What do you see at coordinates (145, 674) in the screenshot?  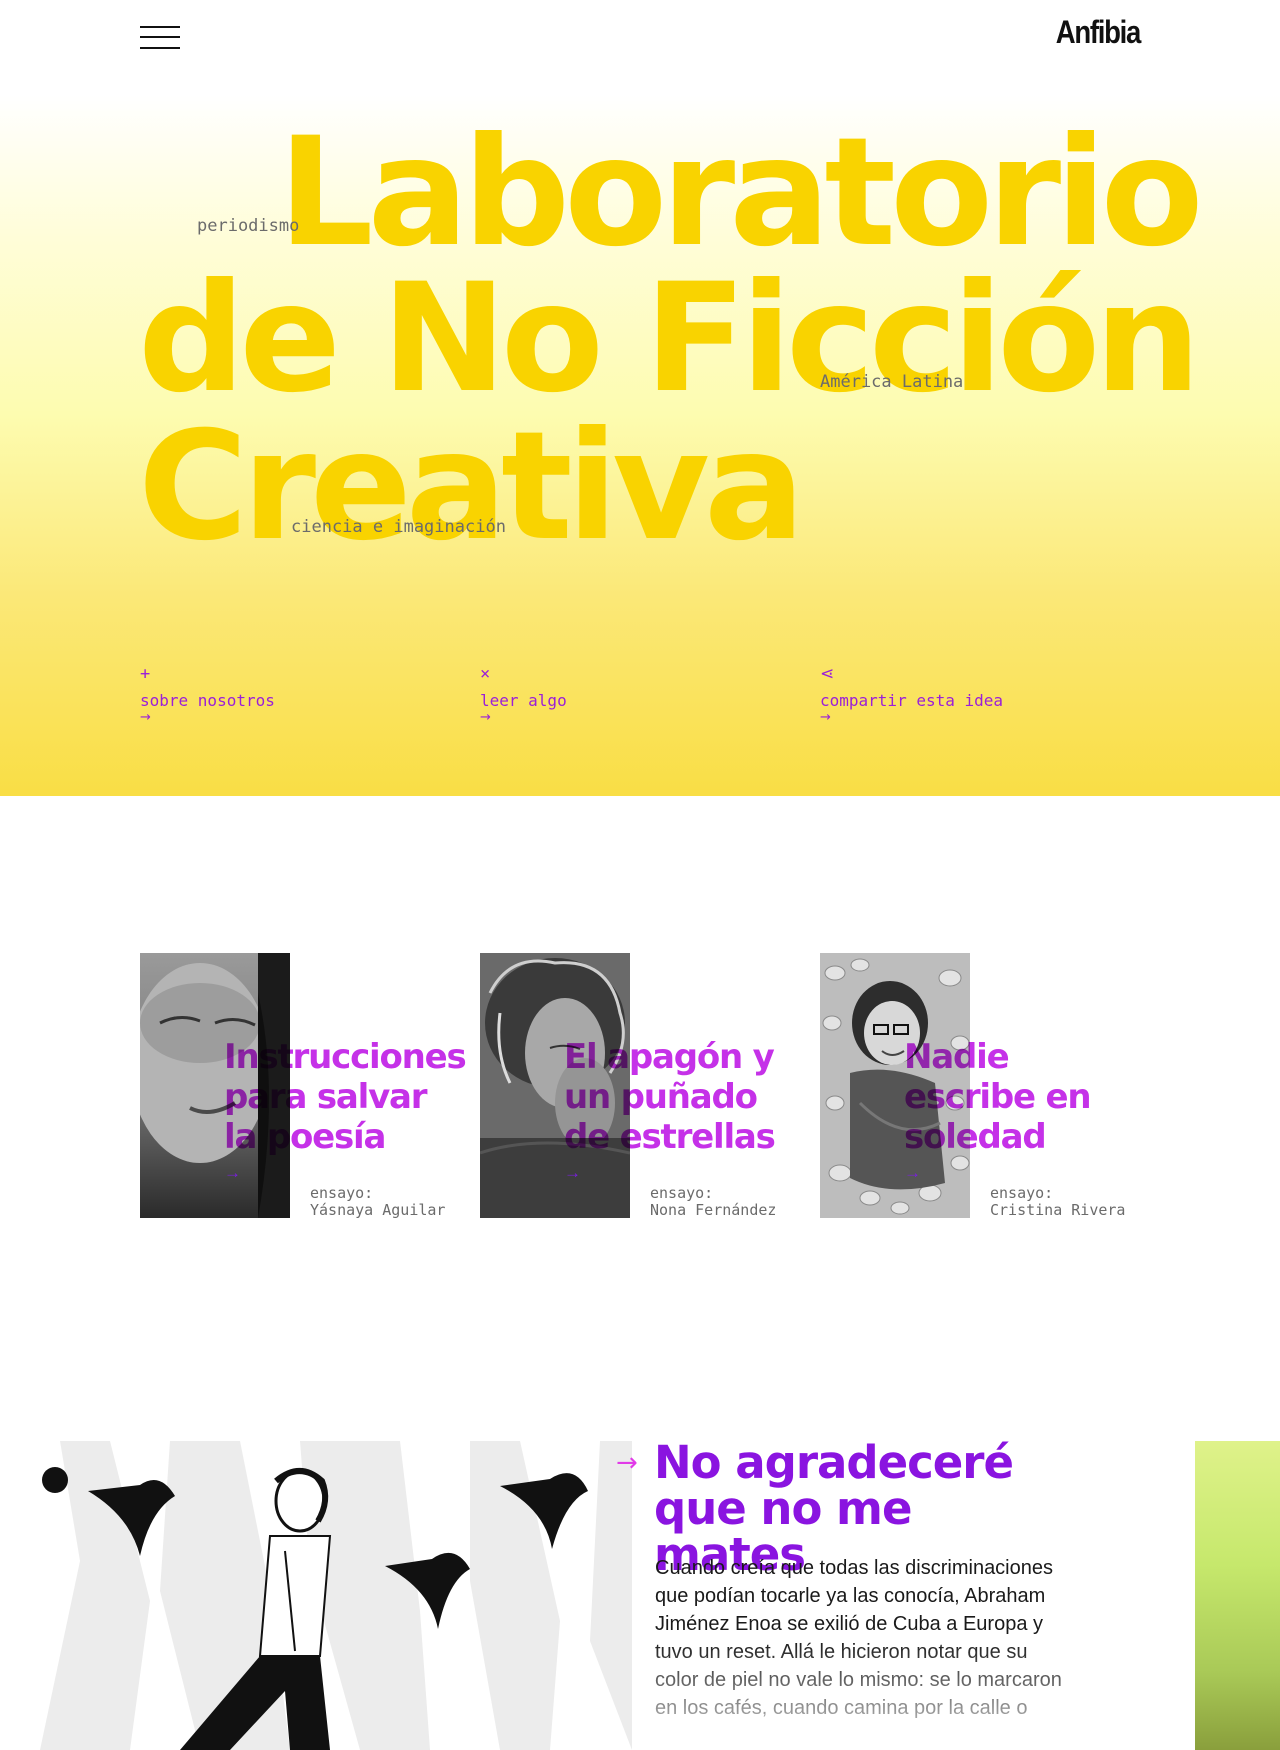 I see `plus-icon: +` at bounding box center [145, 674].